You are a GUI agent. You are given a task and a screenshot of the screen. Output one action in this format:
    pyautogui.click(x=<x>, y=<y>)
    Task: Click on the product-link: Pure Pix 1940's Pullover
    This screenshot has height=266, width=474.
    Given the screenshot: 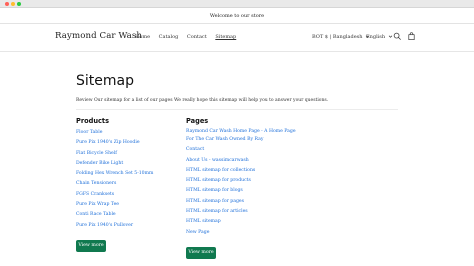 What is the action you would take?
    pyautogui.click(x=114, y=226)
    